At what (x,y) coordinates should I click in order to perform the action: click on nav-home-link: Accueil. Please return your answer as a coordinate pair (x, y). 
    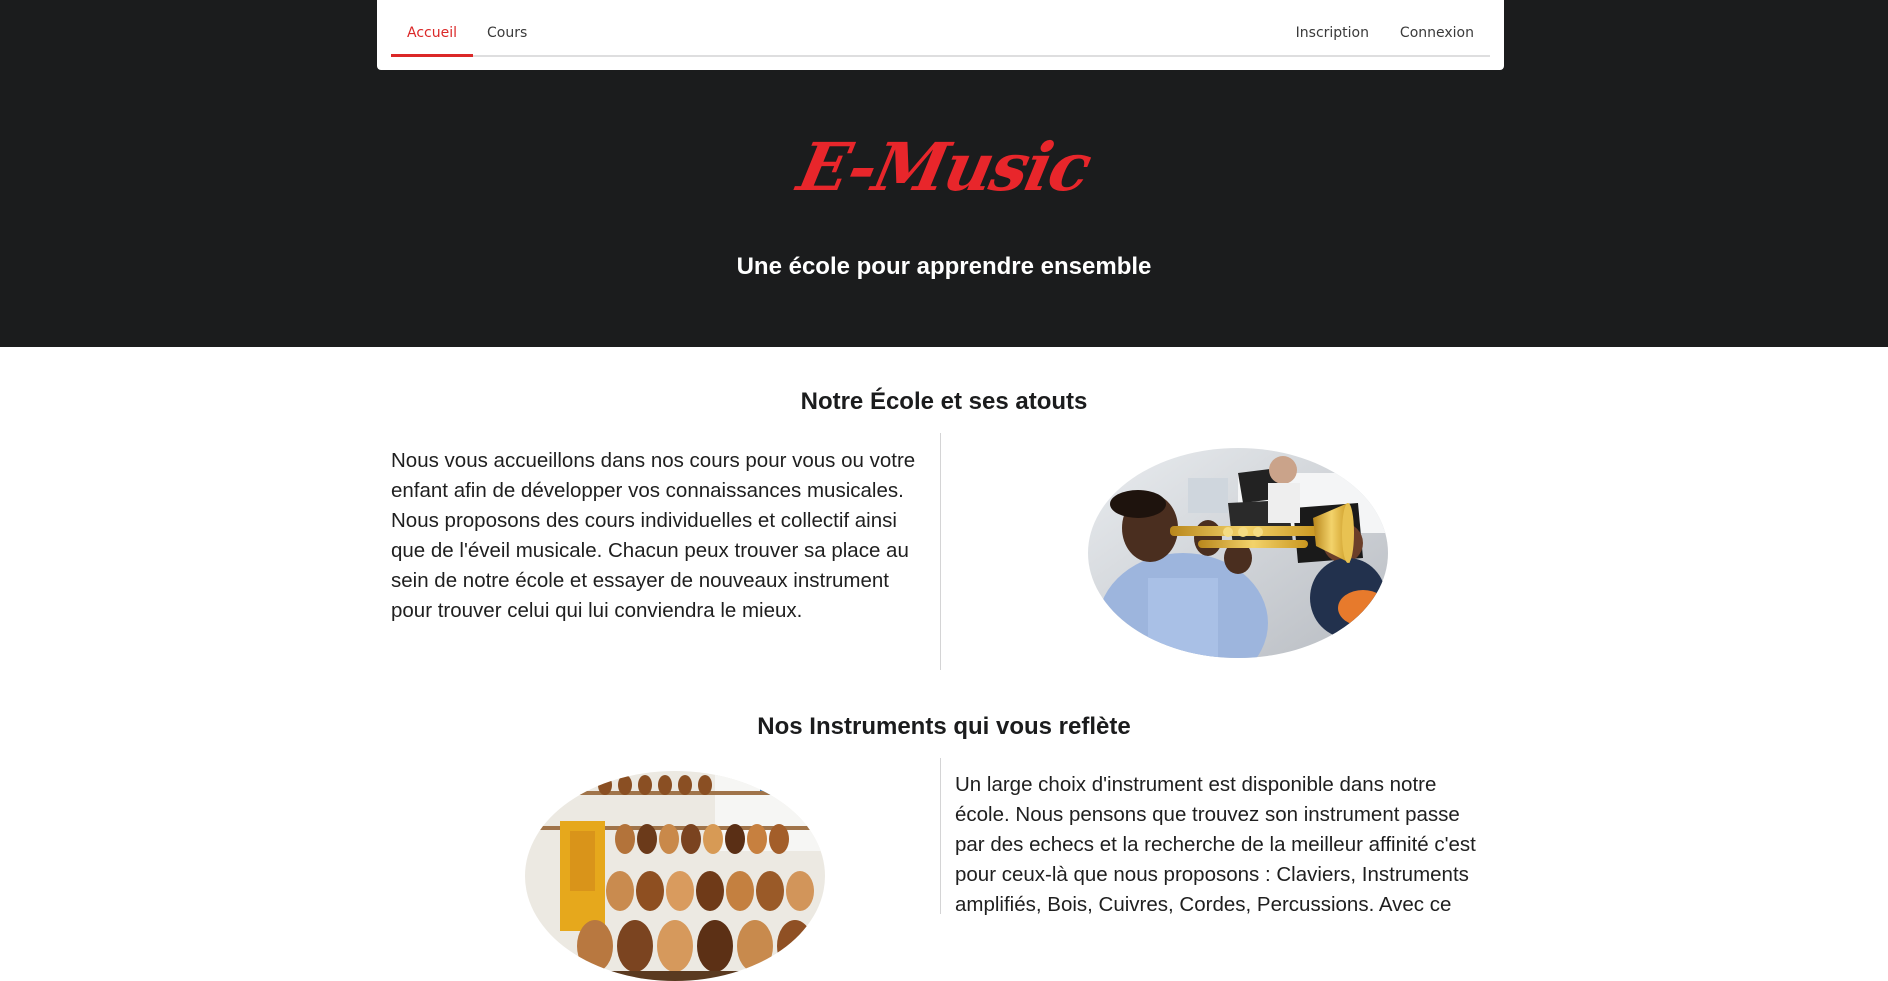
    Looking at the image, I should click on (432, 28).